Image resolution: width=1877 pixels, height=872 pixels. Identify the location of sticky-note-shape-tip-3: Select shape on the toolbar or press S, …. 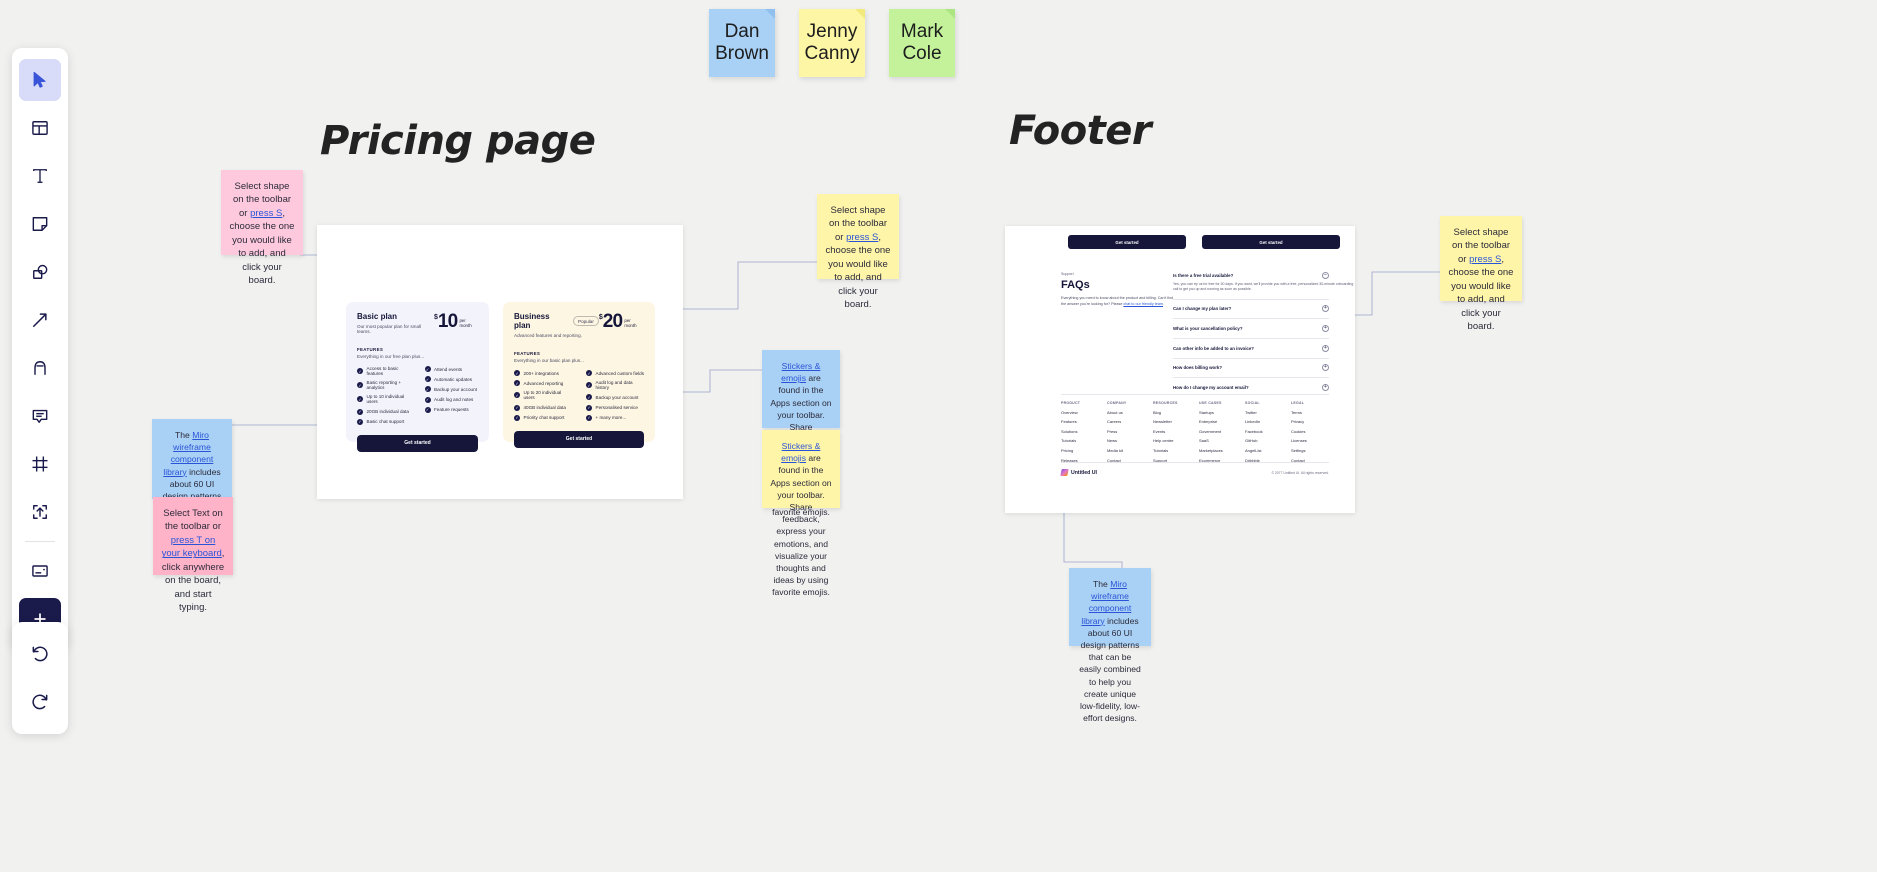
(1481, 274).